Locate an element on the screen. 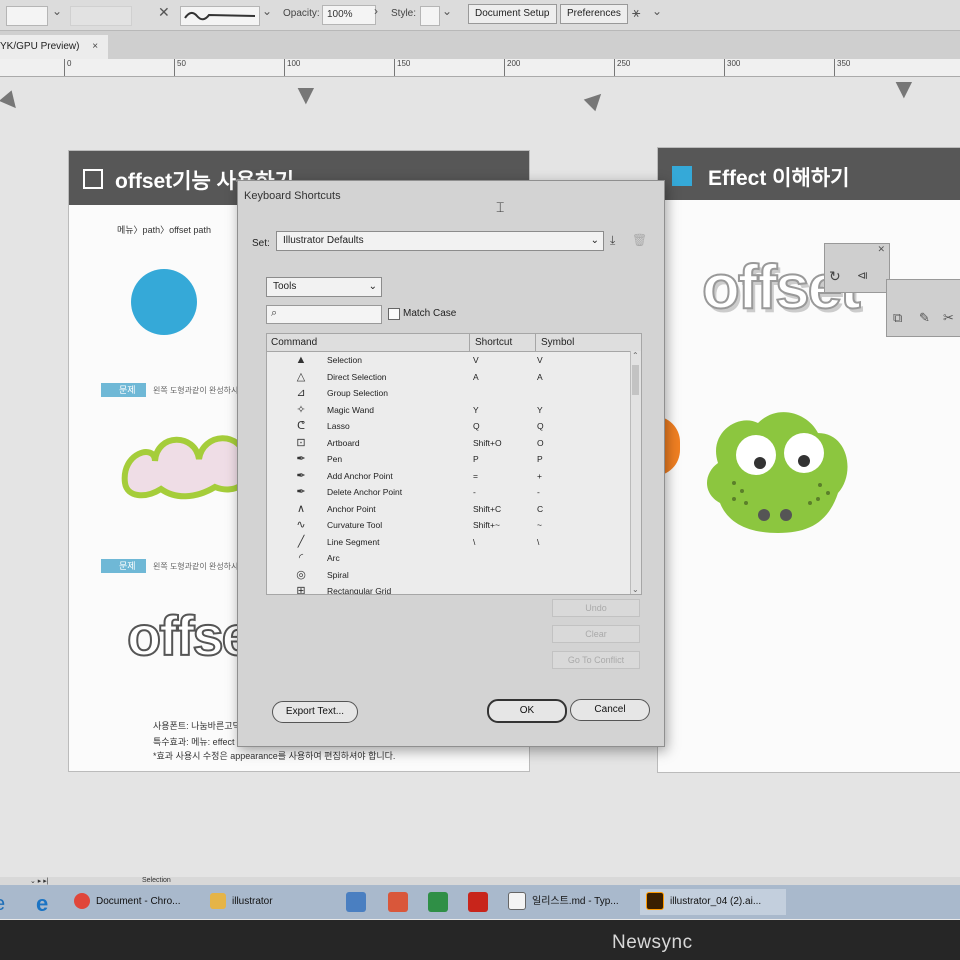  save-set-icon: ⤓ is located at coordinates (612, 240).